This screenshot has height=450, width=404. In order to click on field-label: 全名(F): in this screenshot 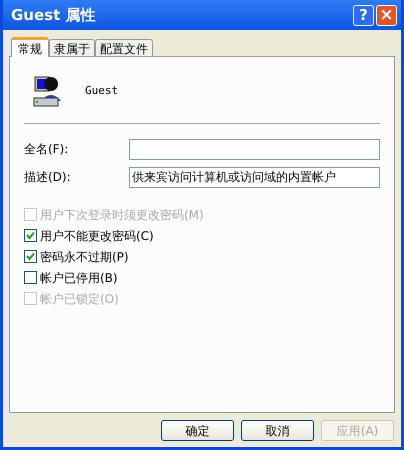, I will do `click(47, 149)`.